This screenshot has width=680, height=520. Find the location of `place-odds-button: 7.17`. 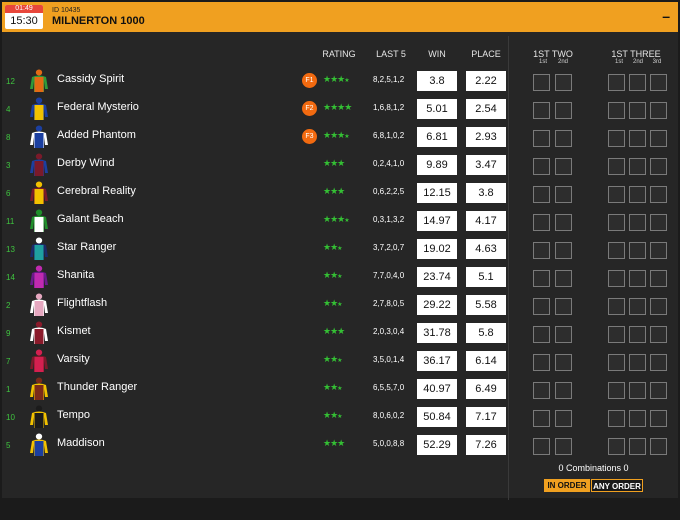

place-odds-button: 7.17 is located at coordinates (486, 417).